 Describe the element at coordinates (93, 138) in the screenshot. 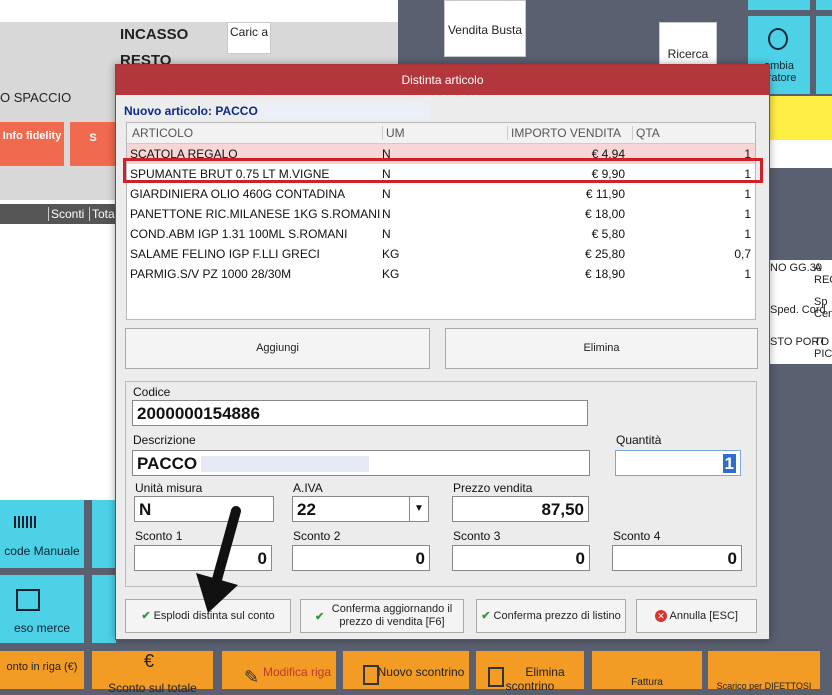

I see `s-tile-label: S` at that location.